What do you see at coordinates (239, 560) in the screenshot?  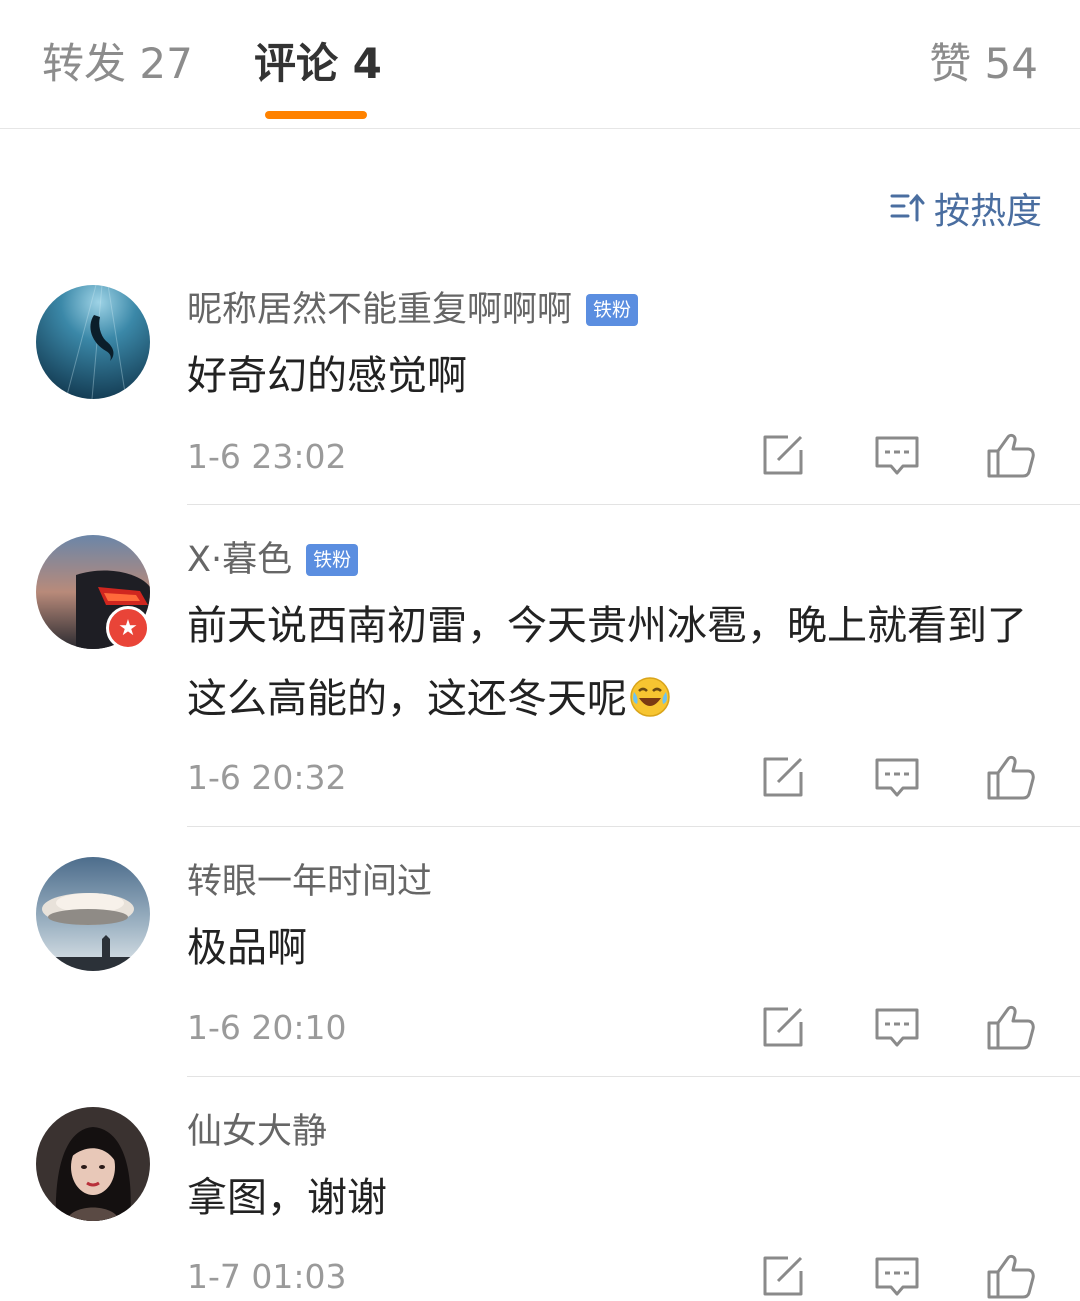 I see `username: X·暮色` at bounding box center [239, 560].